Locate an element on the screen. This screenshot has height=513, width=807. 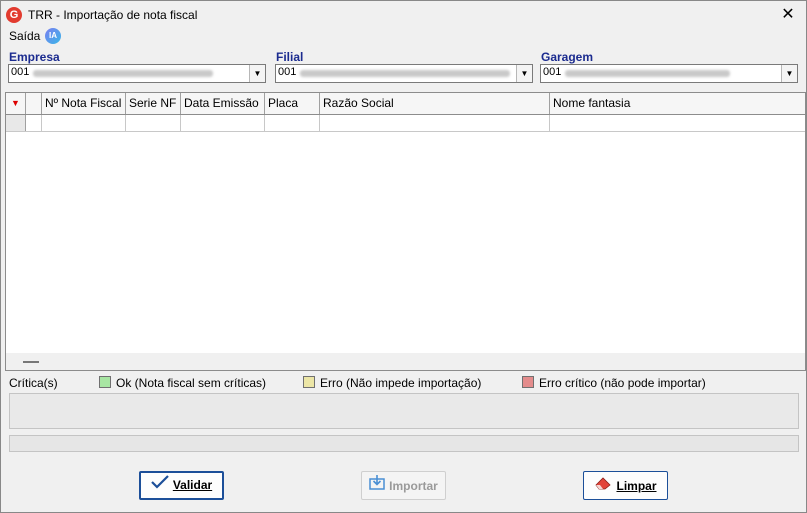
legend-erro: Erro (Não impede importação) is located at coordinates (392, 383).